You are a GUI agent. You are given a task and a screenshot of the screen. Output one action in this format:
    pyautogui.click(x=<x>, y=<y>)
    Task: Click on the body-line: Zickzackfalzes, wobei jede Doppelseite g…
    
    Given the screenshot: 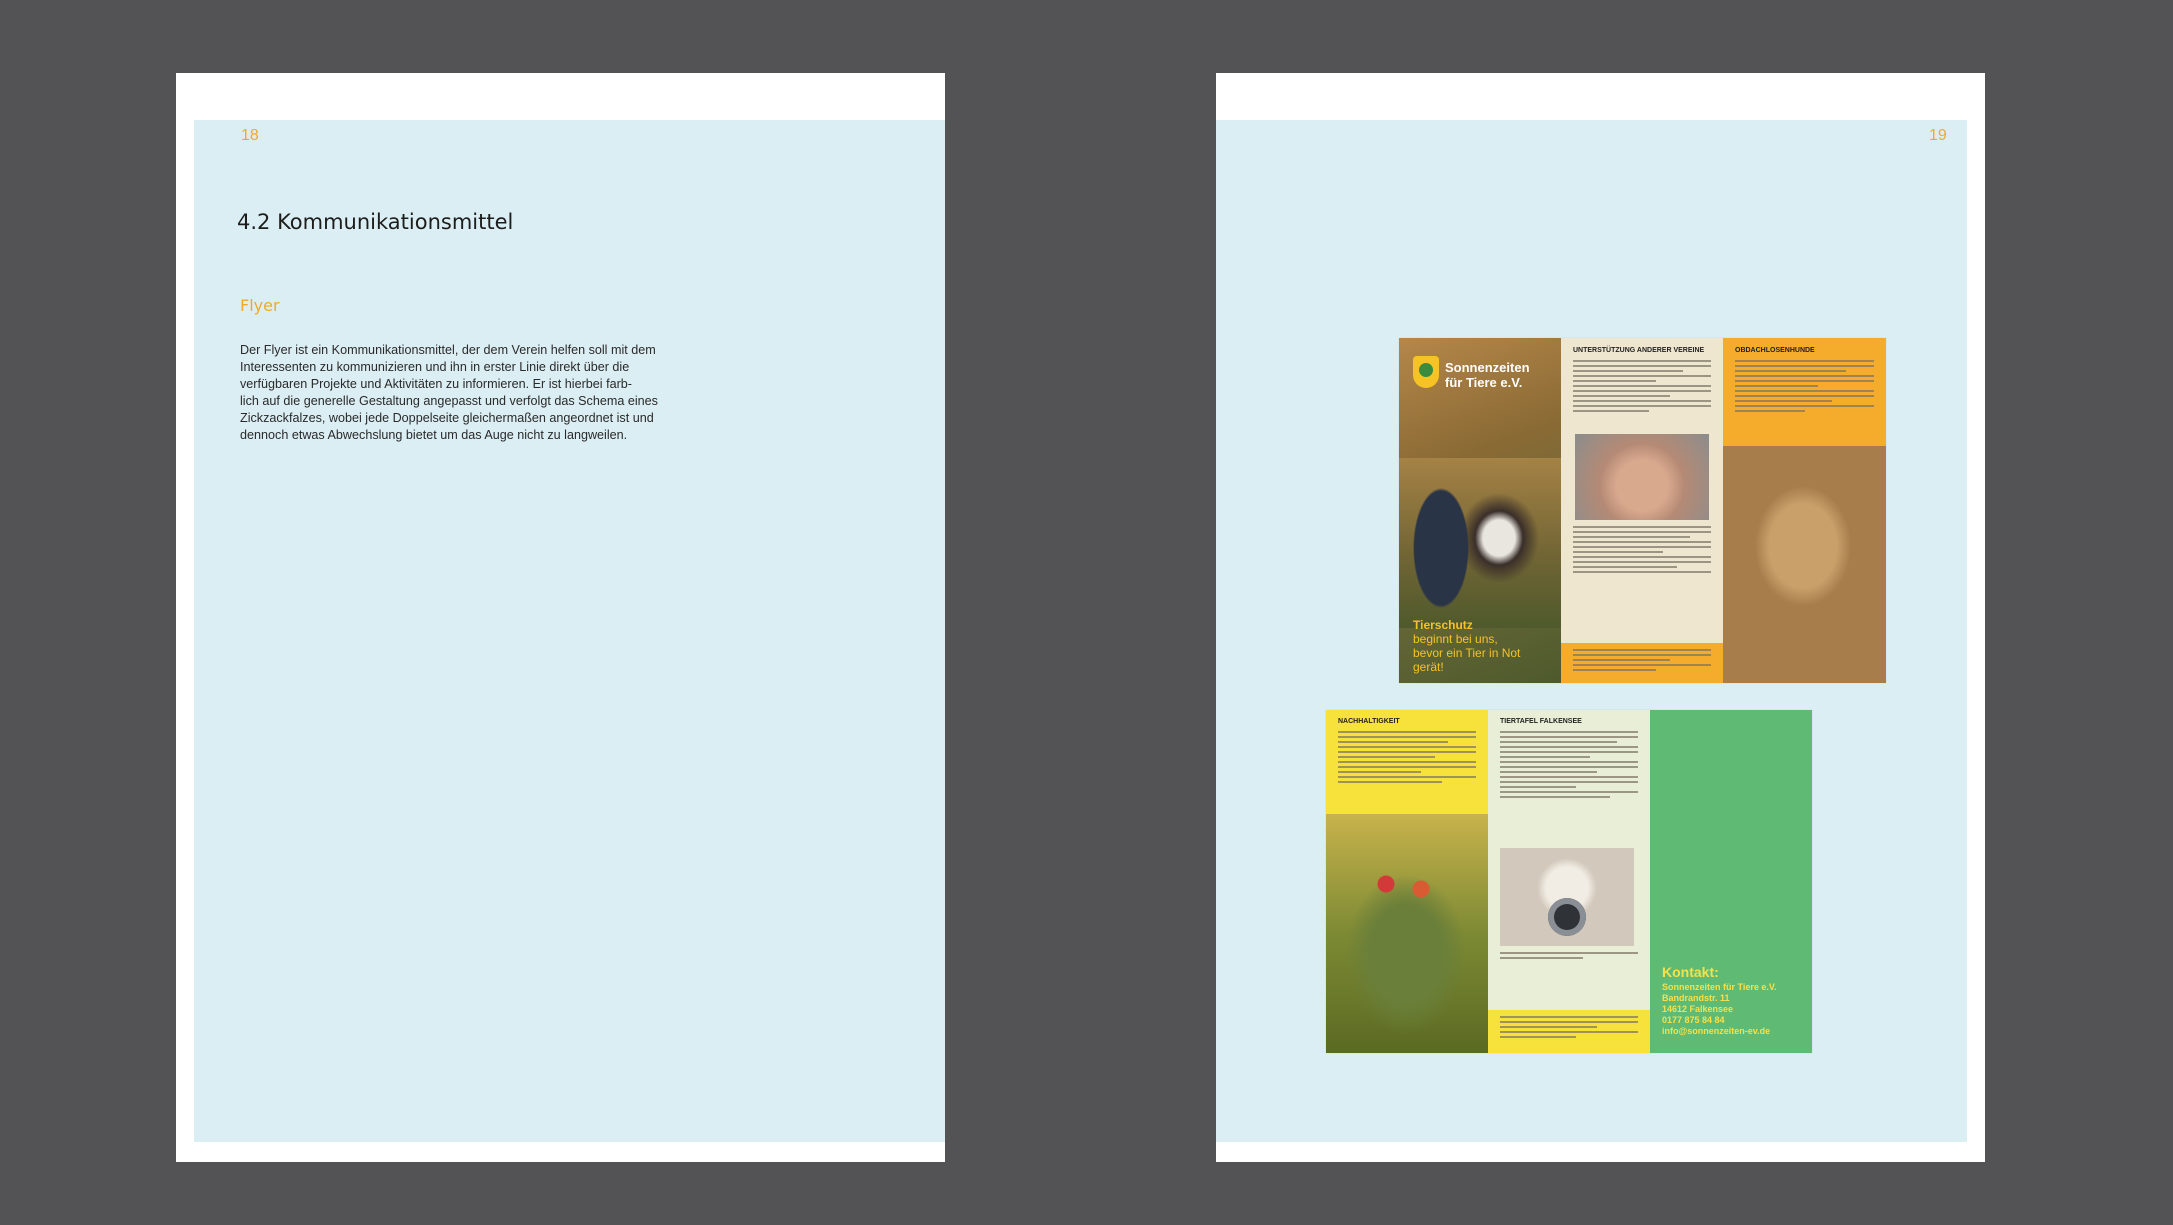 What is the action you would take?
    pyautogui.click(x=447, y=418)
    